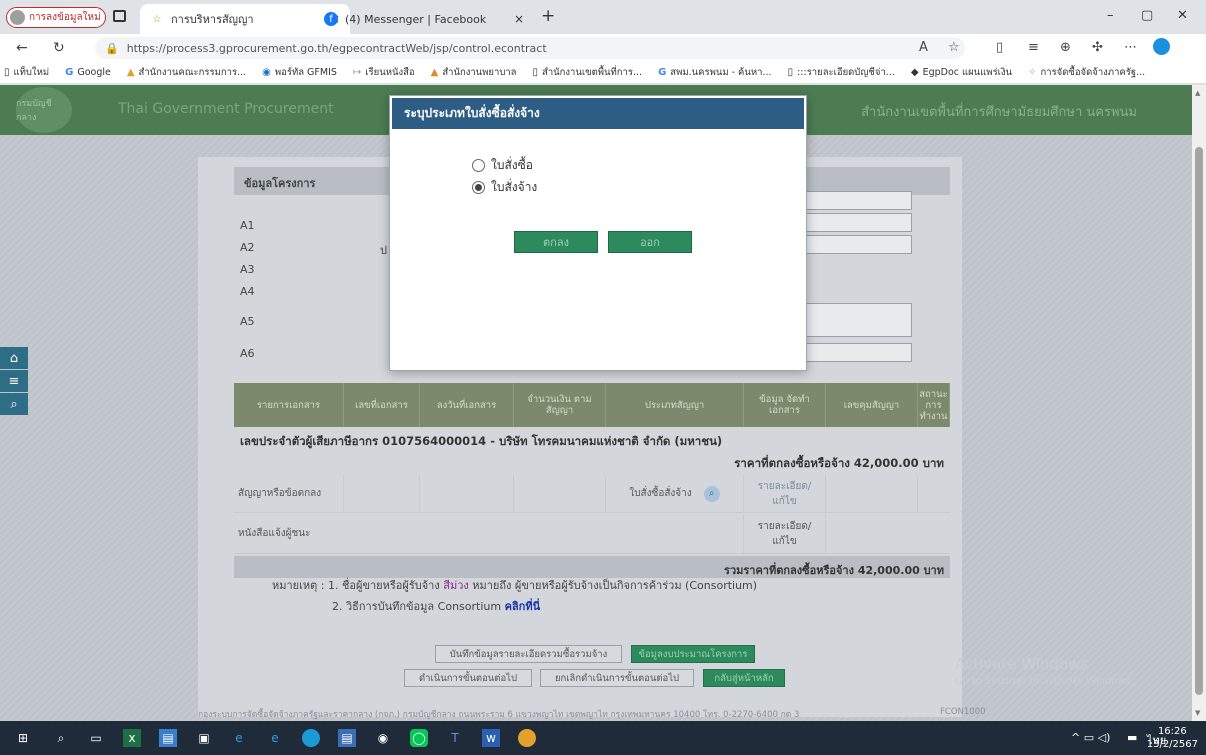 The image size is (1206, 755). Describe the element at coordinates (693, 654) in the screenshot. I see `budget-info-button: ข้อมูลงบประมาณโครงการ` at that location.